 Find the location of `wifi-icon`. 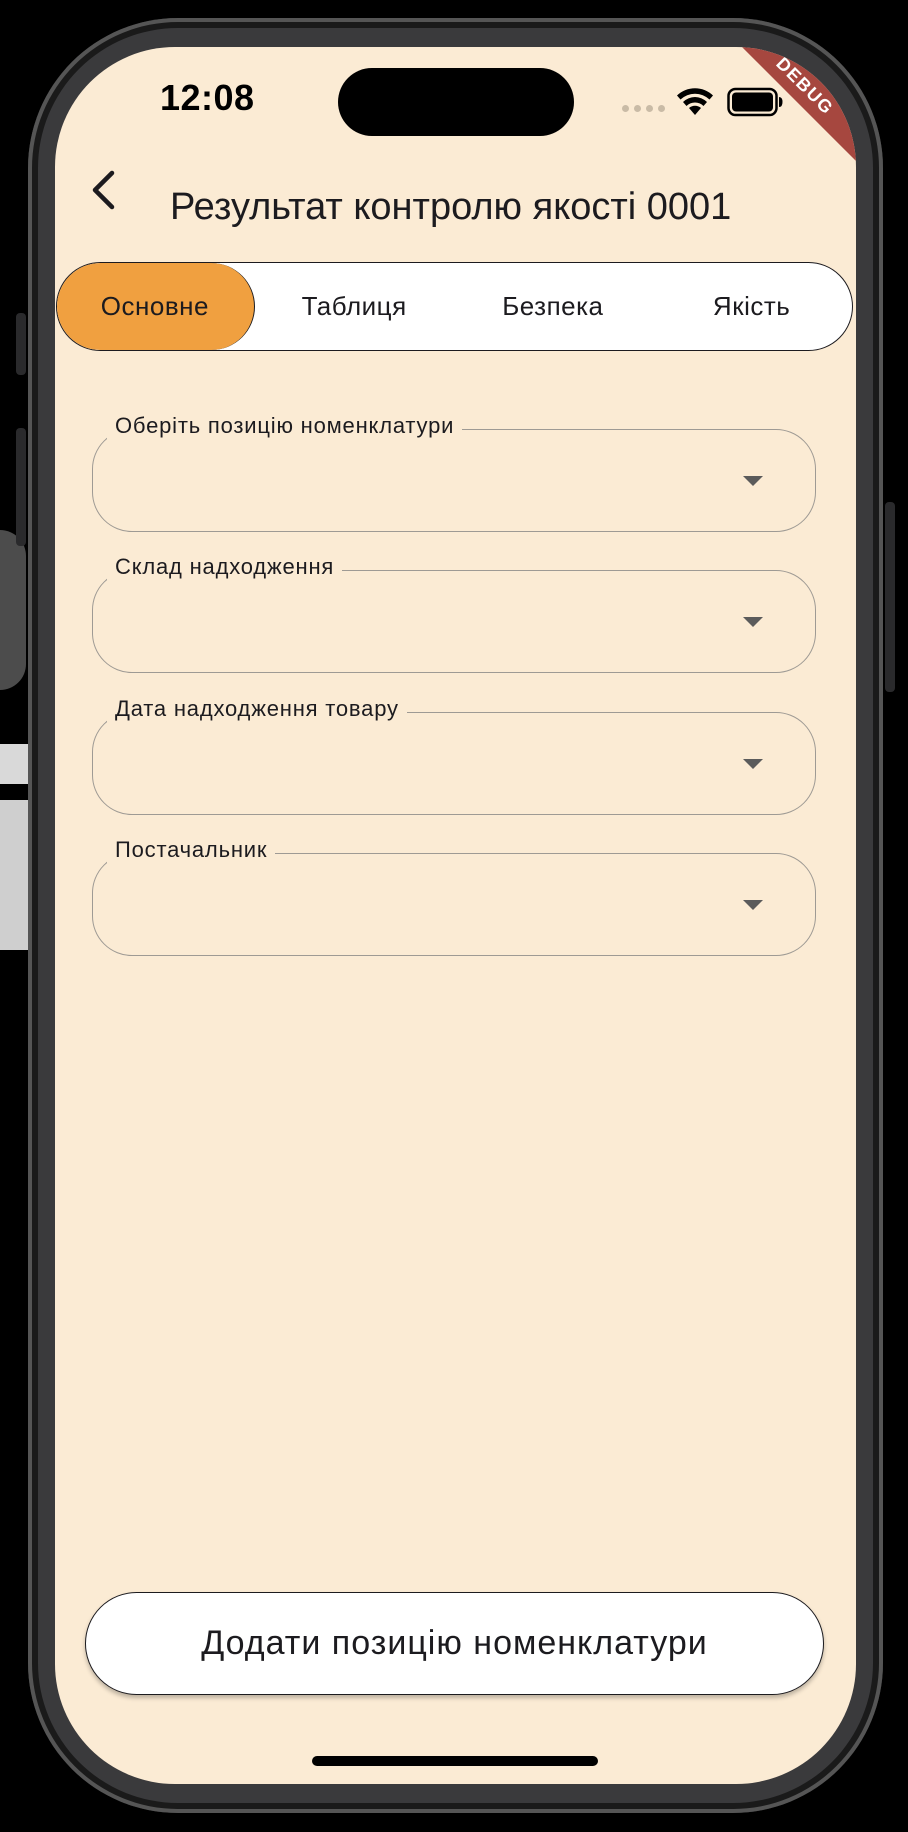

wifi-icon is located at coordinates (695, 101).